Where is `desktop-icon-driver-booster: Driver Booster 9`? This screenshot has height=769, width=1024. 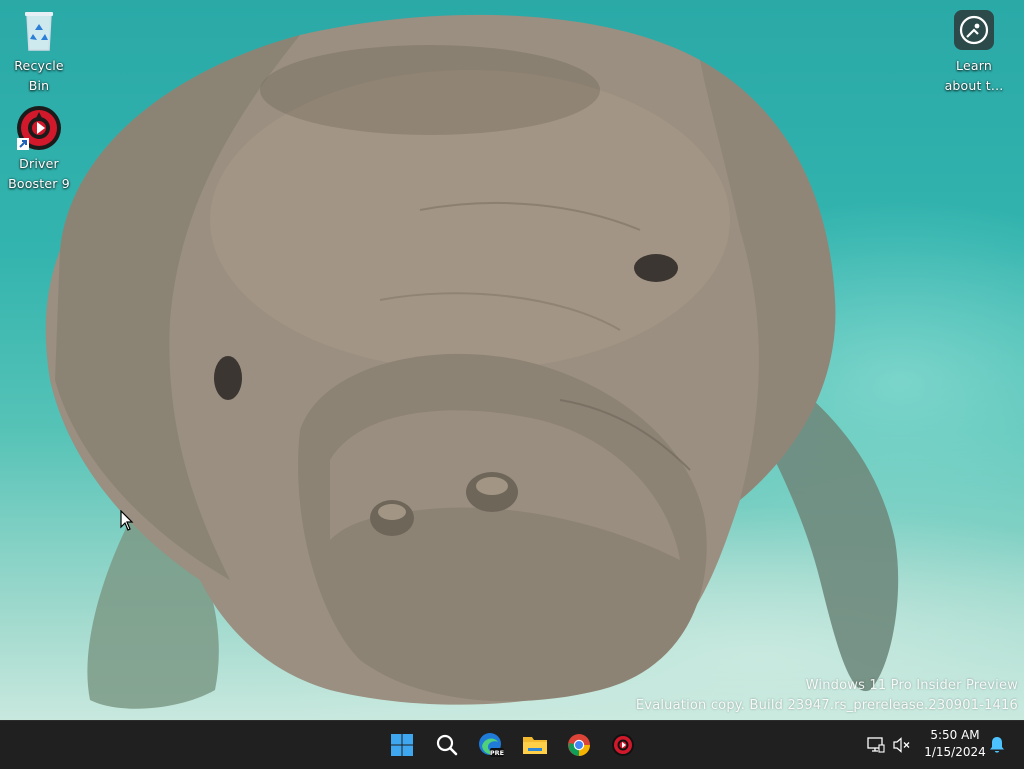
desktop-icon-driver-booster: Driver Booster 9 is located at coordinates (39, 146).